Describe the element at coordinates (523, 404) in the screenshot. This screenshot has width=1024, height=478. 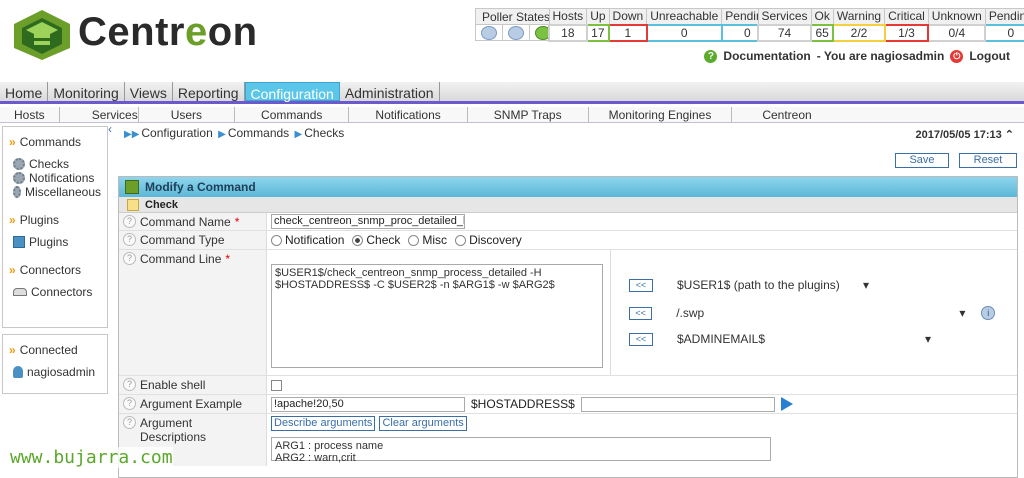
I see `hostaddress-label: $HOSTADDRESS$` at that location.